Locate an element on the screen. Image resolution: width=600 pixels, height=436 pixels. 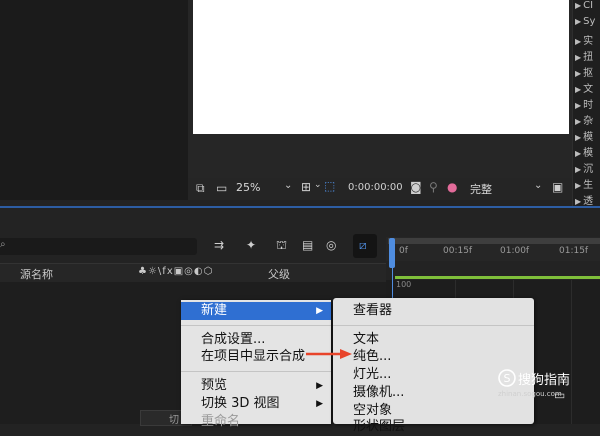
search-icon: ⌕ is located at coordinates (3, 244).